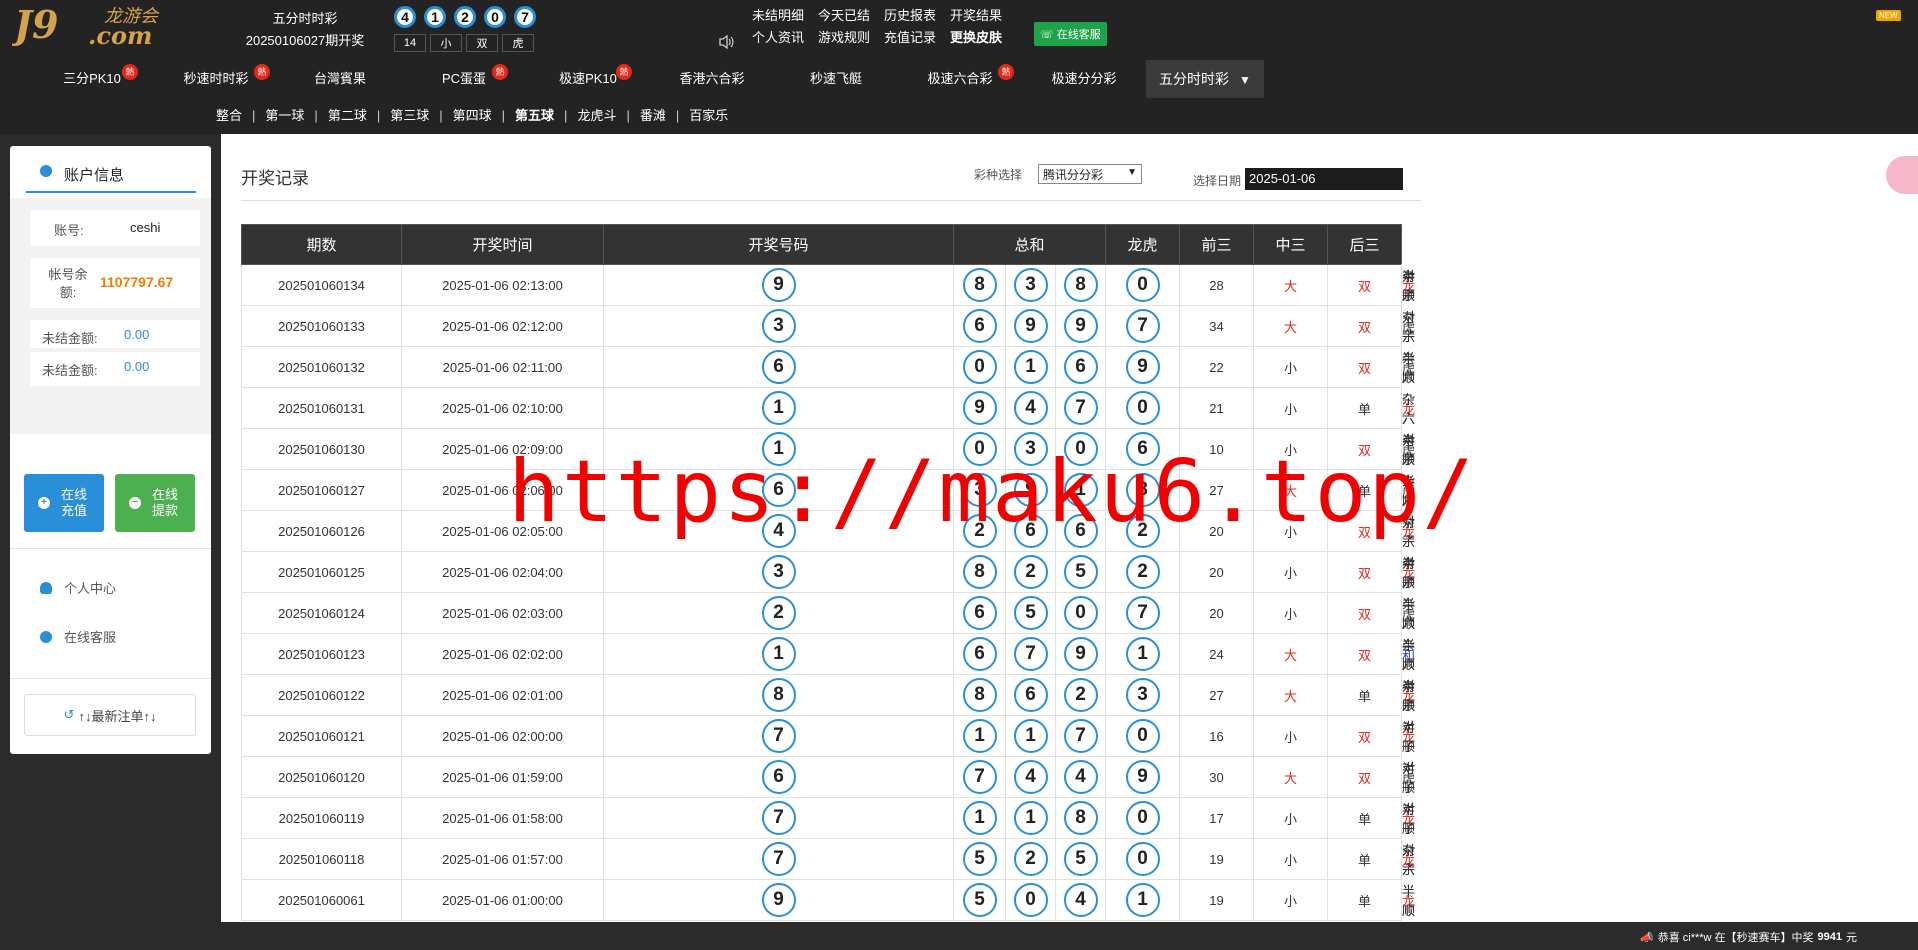  What do you see at coordinates (1205, 79) in the screenshot?
I see `nav-item-5min-ssc-active: 五分时时彩 ▼` at bounding box center [1205, 79].